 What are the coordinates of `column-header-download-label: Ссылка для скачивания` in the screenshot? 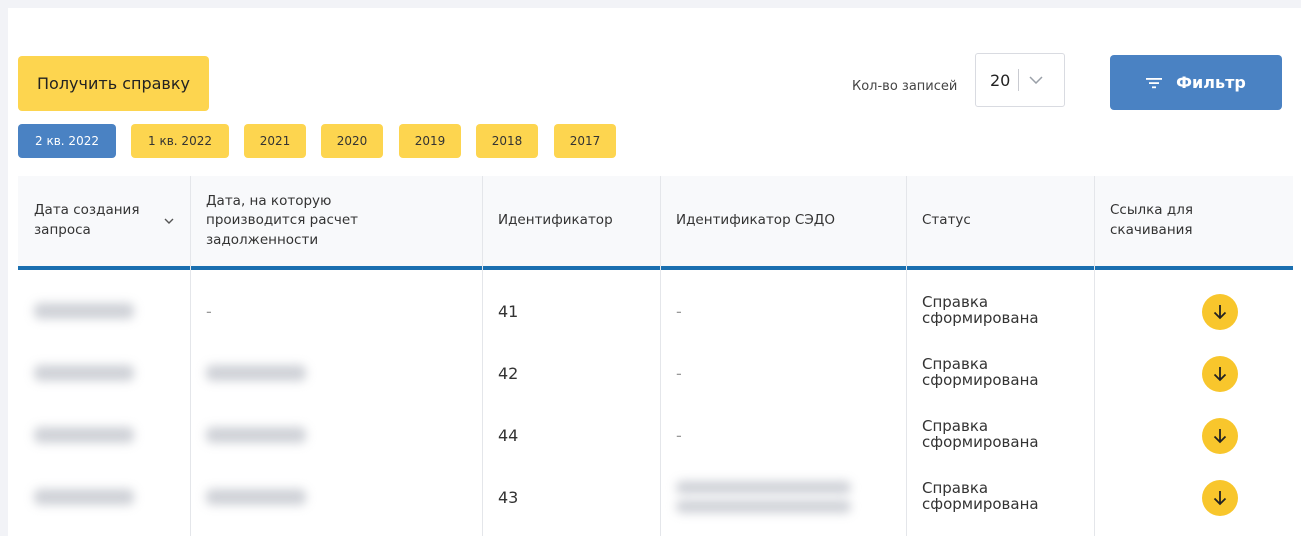 It's located at (1151, 220).